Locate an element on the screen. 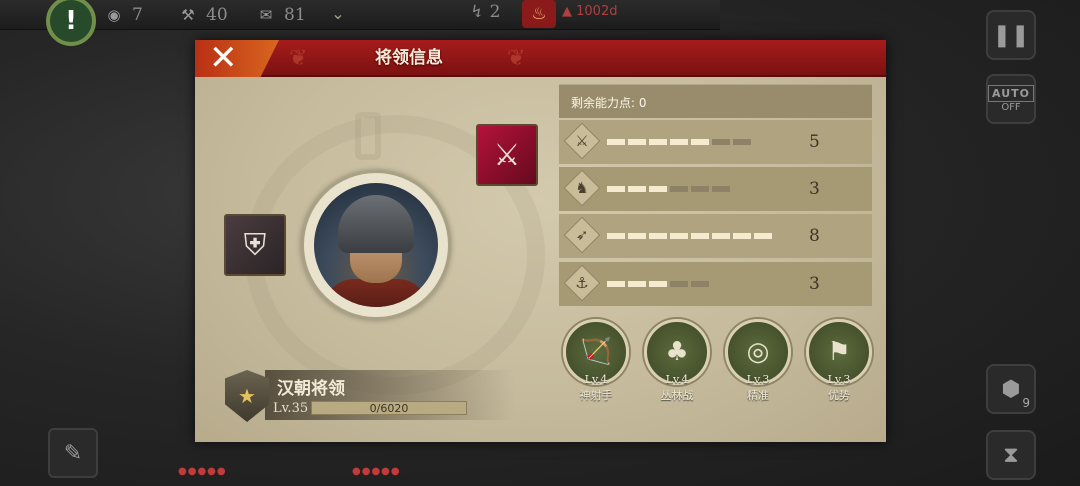 This screenshot has width=1080, height=486. armor-slot: ⛨ is located at coordinates (255, 245).